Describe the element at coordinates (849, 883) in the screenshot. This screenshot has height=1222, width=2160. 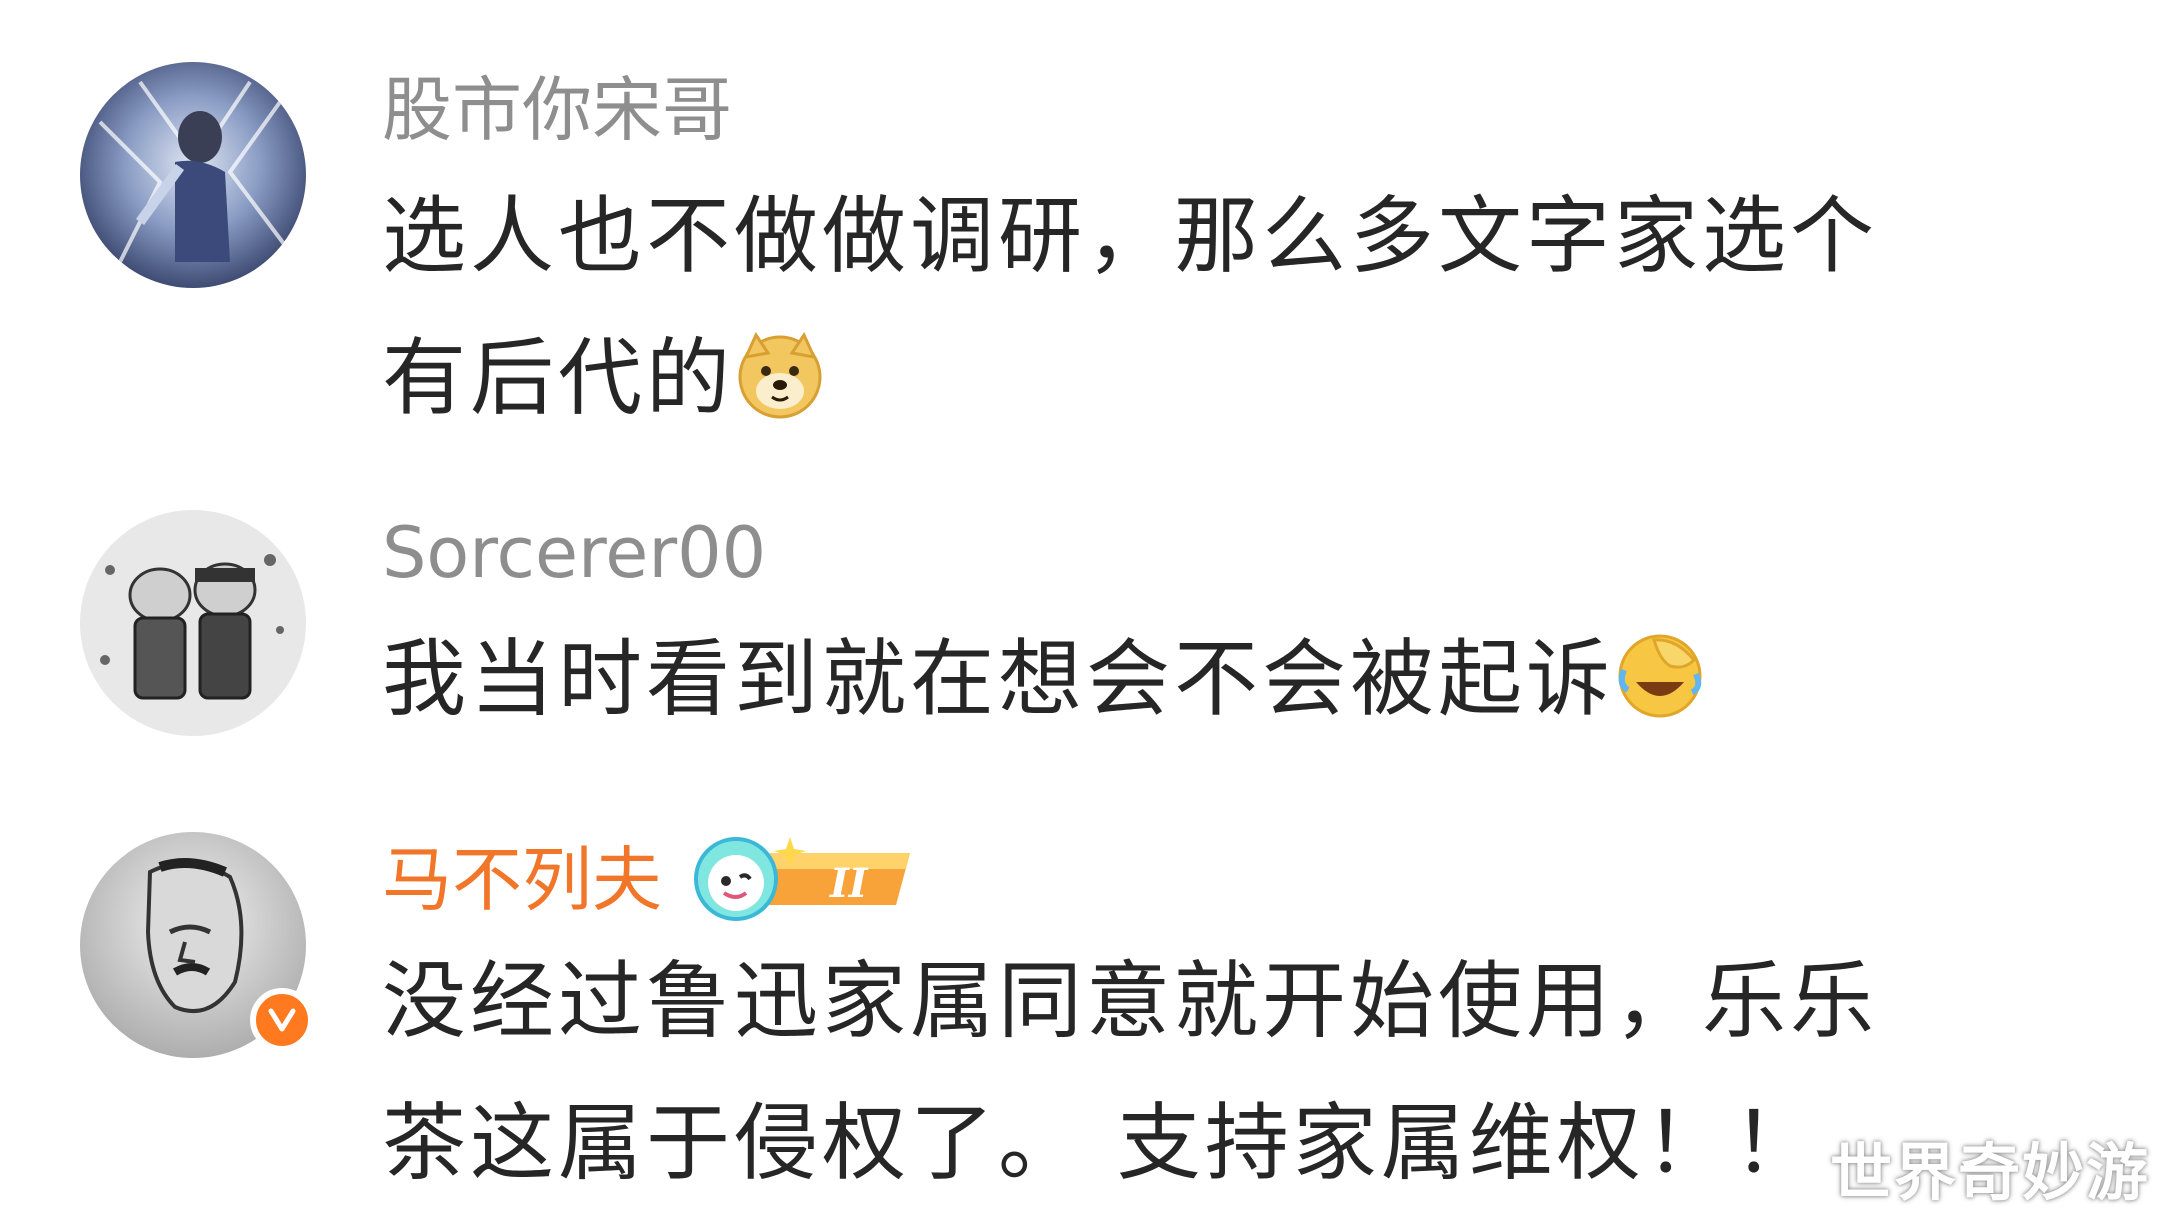
I see `badge-level: II` at that location.